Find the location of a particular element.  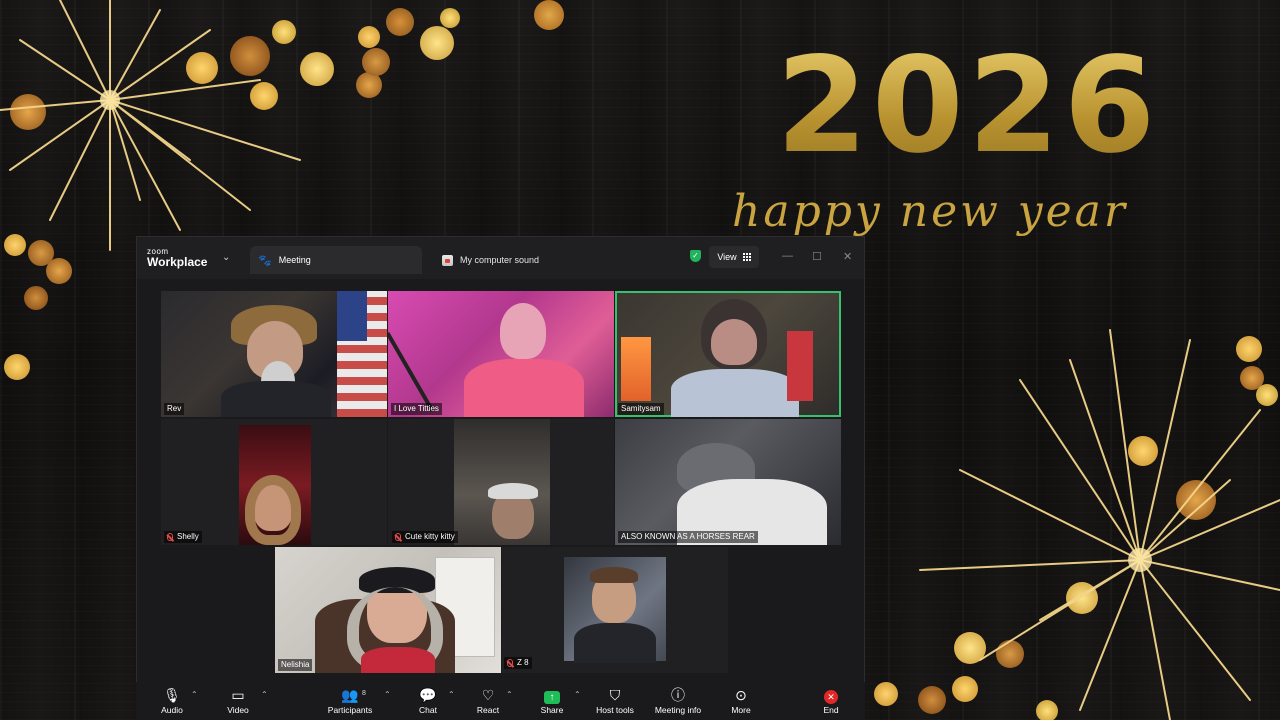

participants-button: 👥 Participants is located at coordinates (350, 701).